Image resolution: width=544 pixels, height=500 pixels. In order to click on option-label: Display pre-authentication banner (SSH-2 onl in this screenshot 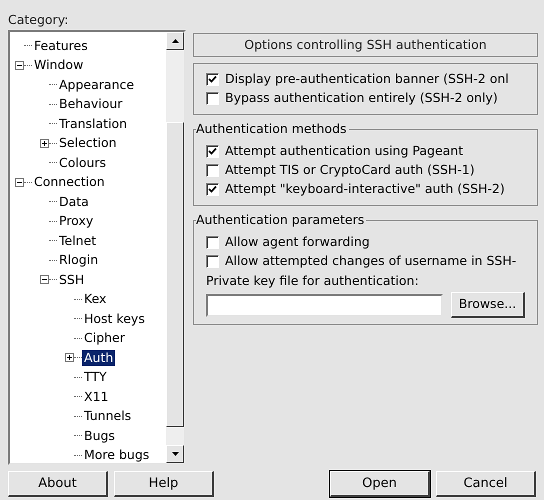, I will do `click(367, 79)`.